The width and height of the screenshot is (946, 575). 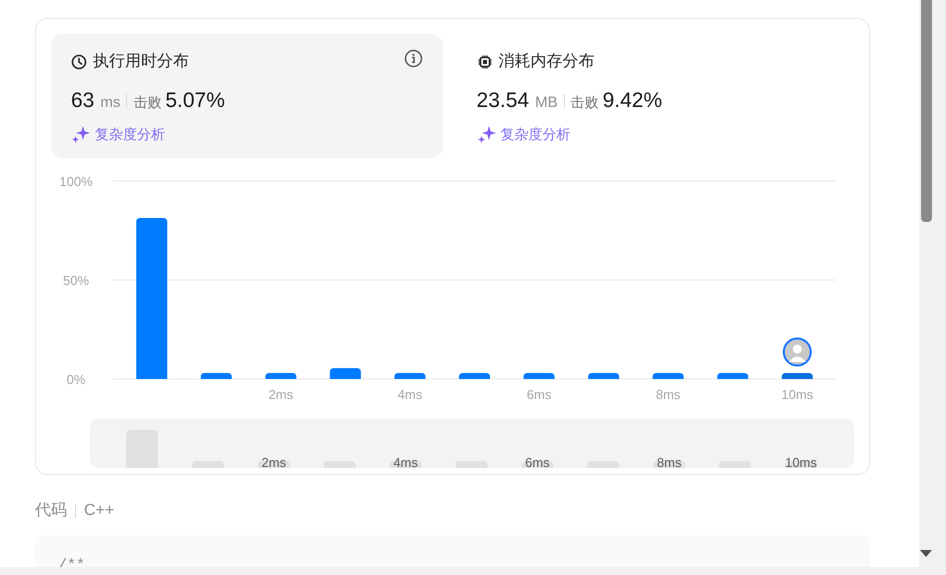 I want to click on navigator-label: 8ms, so click(x=669, y=461).